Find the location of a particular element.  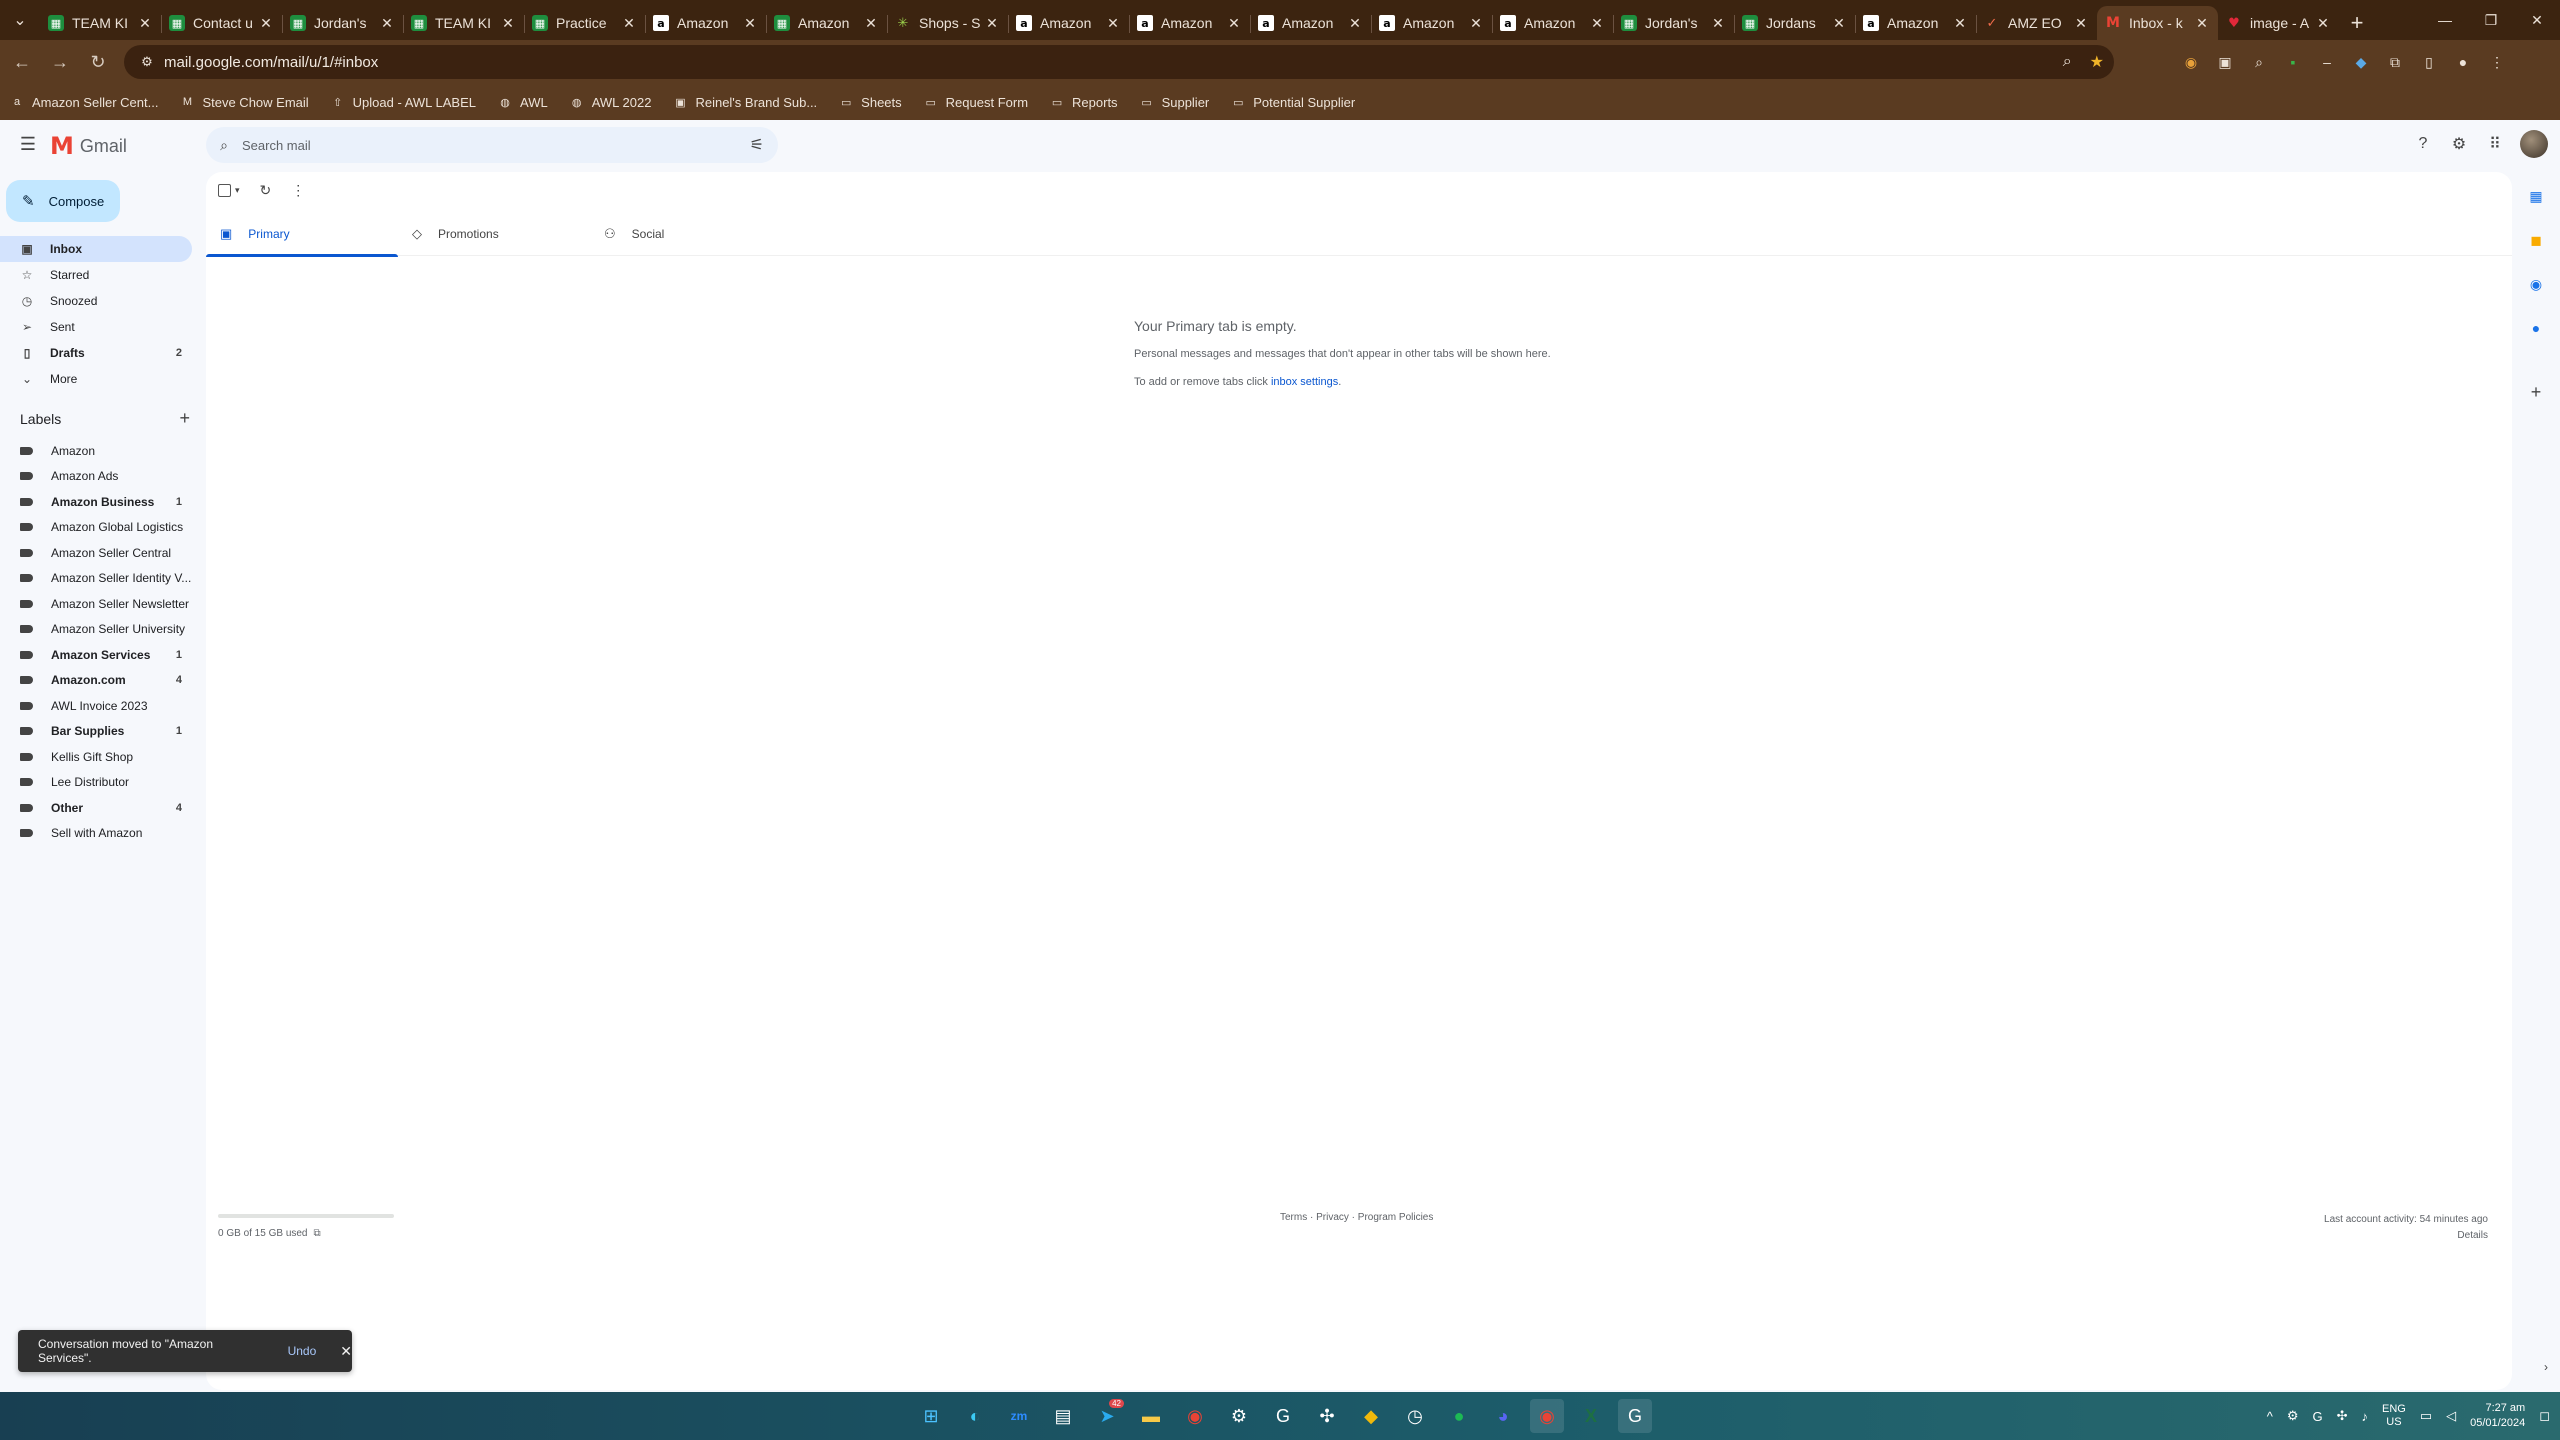

gmail-logo: M Gmail is located at coordinates (88, 146).